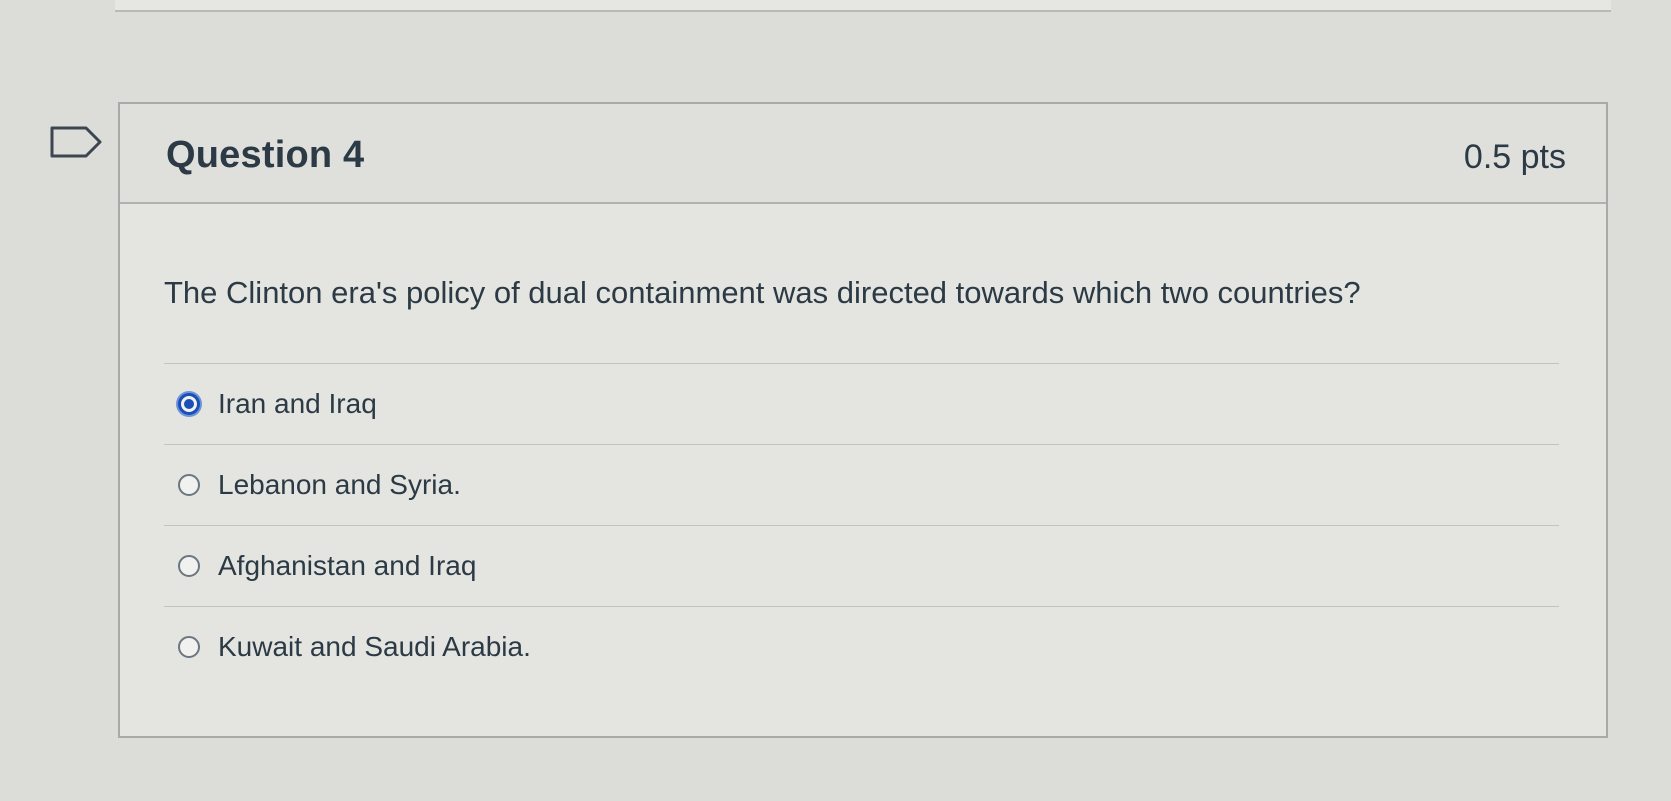 The width and height of the screenshot is (1671, 801). I want to click on answer-option: Afghanistan and Iraq, so click(861, 567).